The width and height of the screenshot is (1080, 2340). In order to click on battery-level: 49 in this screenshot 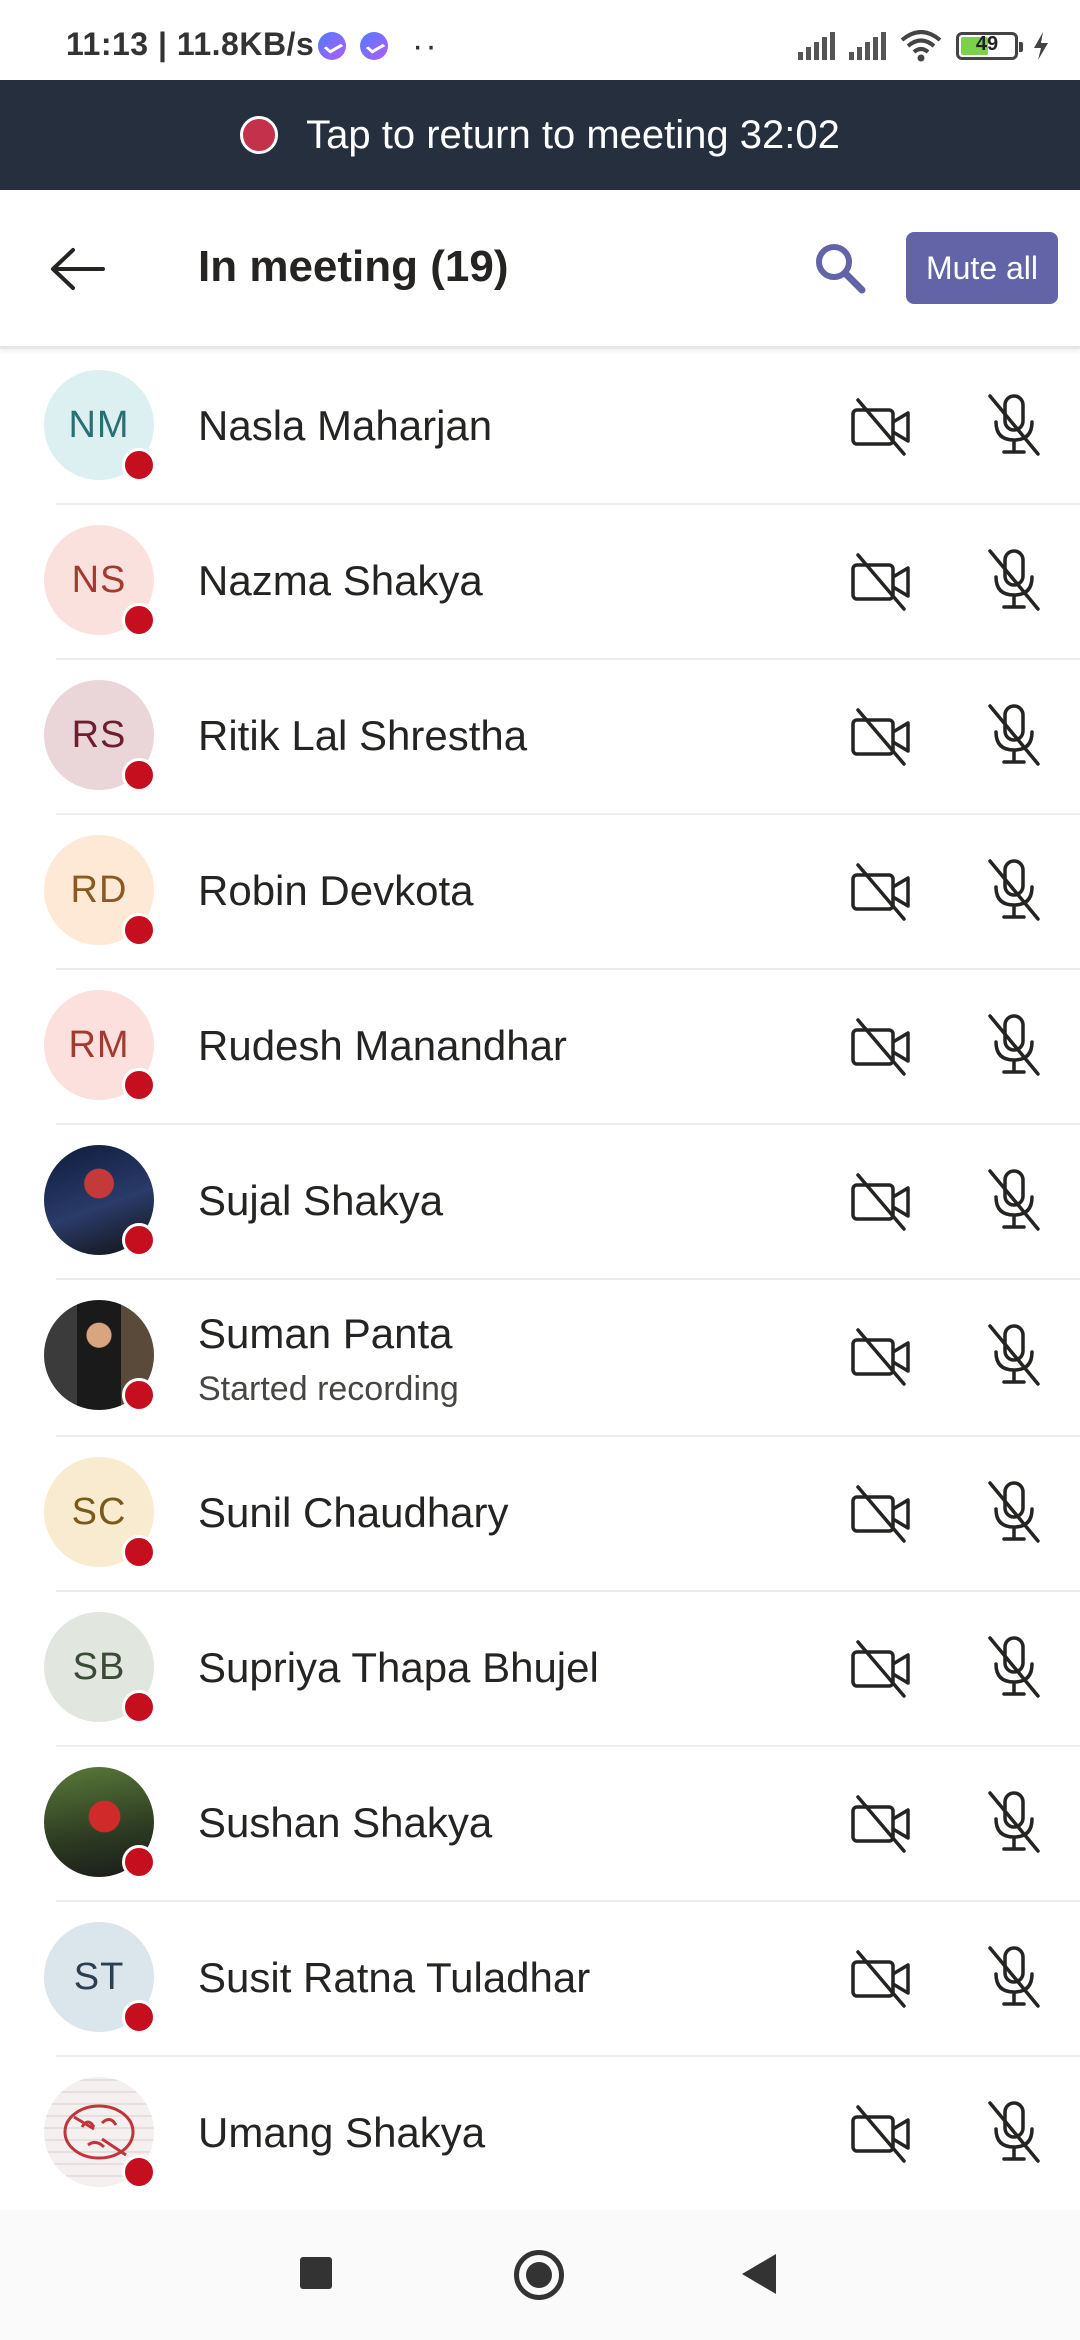, I will do `click(987, 44)`.